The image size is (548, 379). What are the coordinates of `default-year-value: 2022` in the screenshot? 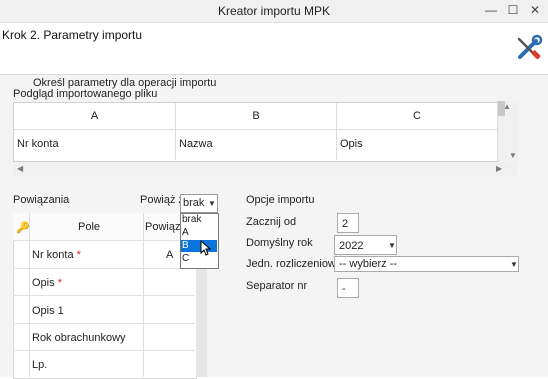 It's located at (351, 246).